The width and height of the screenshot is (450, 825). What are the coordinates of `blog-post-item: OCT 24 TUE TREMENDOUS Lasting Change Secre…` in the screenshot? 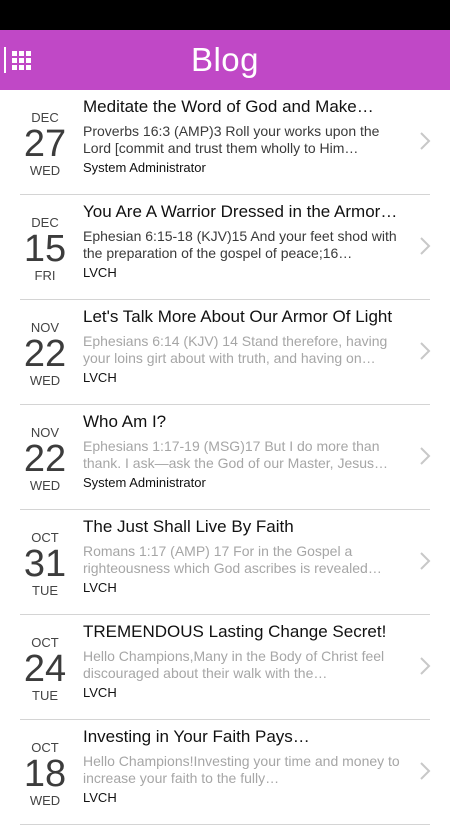 It's located at (225, 667).